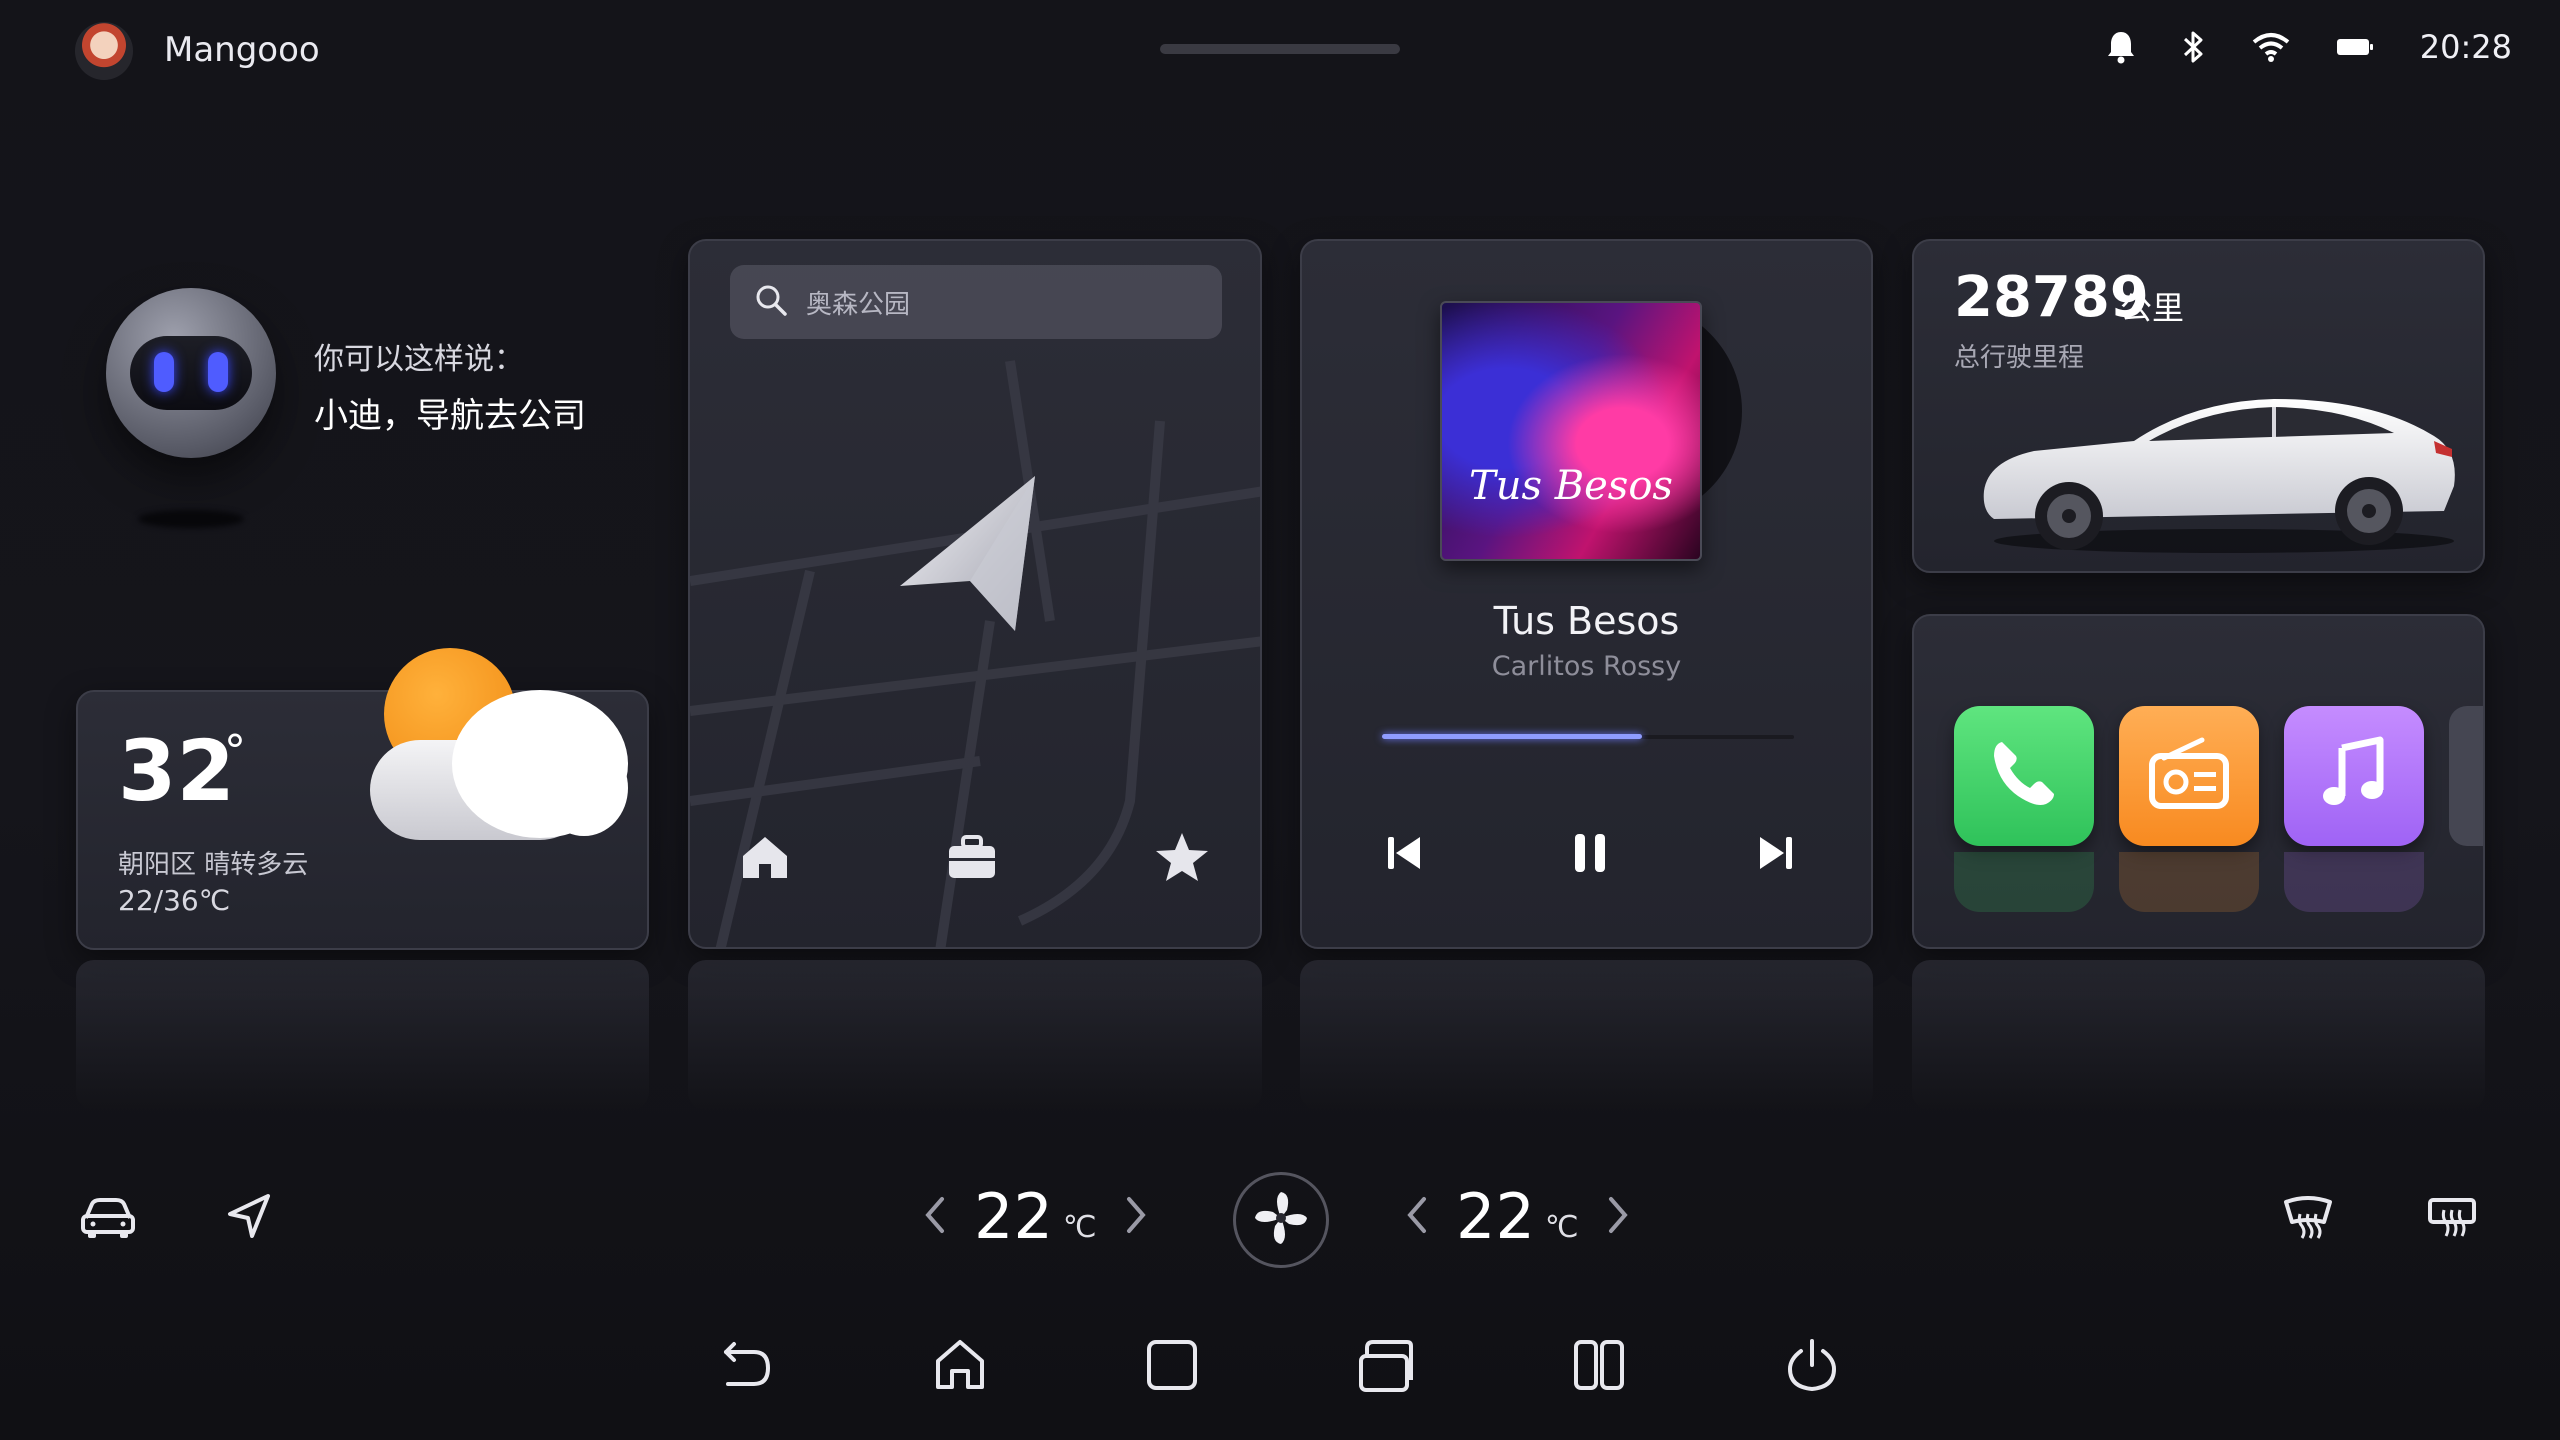 The width and height of the screenshot is (2560, 1440). I want to click on vehicle-card: 28789 公里 总行驶里程, so click(2198, 406).